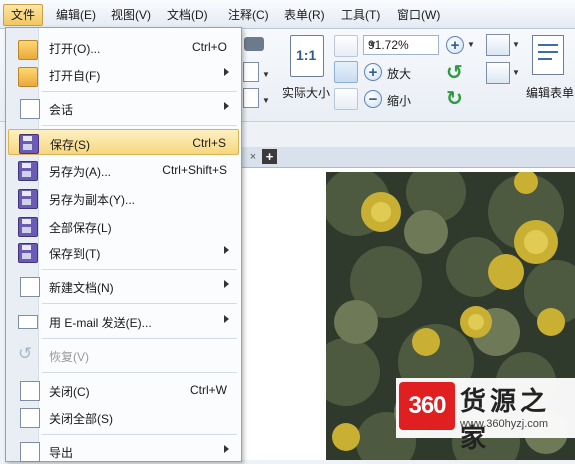 The image size is (575, 464). Describe the element at coordinates (28, 253) in the screenshot. I see `save-to-icon` at that location.